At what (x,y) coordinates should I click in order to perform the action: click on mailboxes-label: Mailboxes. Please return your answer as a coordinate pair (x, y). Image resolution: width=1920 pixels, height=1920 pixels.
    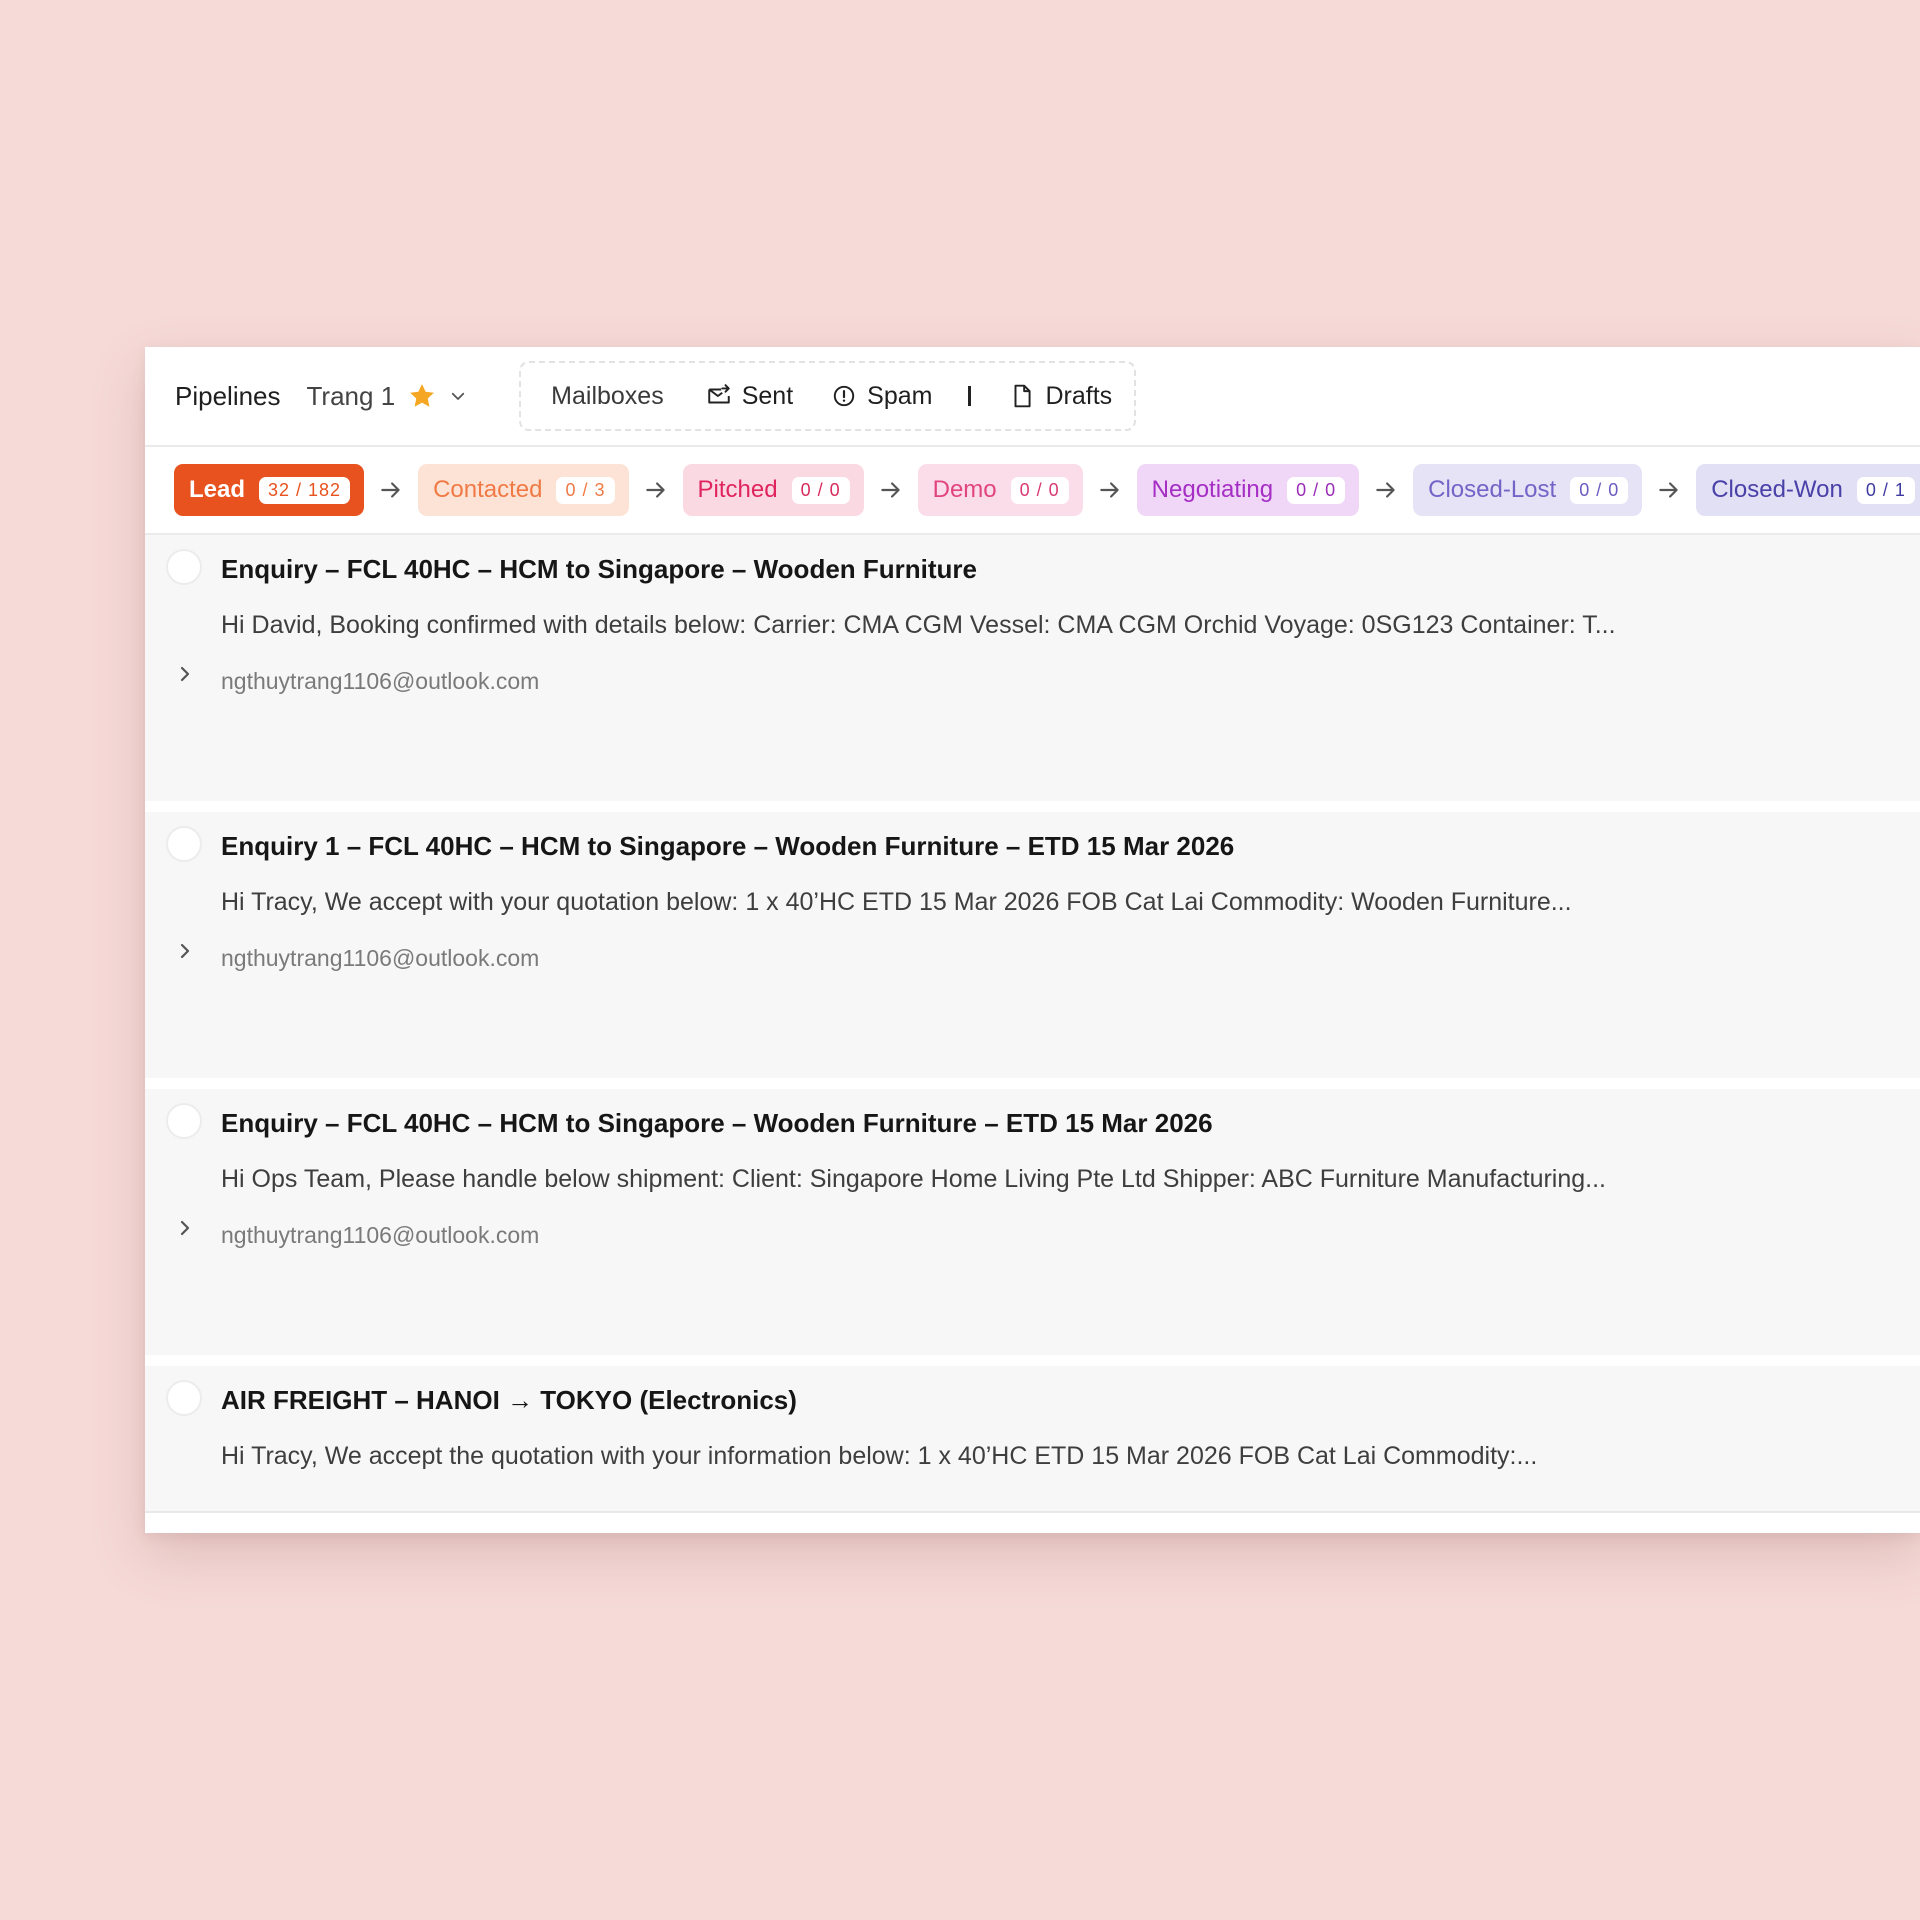
    Looking at the image, I should click on (607, 395).